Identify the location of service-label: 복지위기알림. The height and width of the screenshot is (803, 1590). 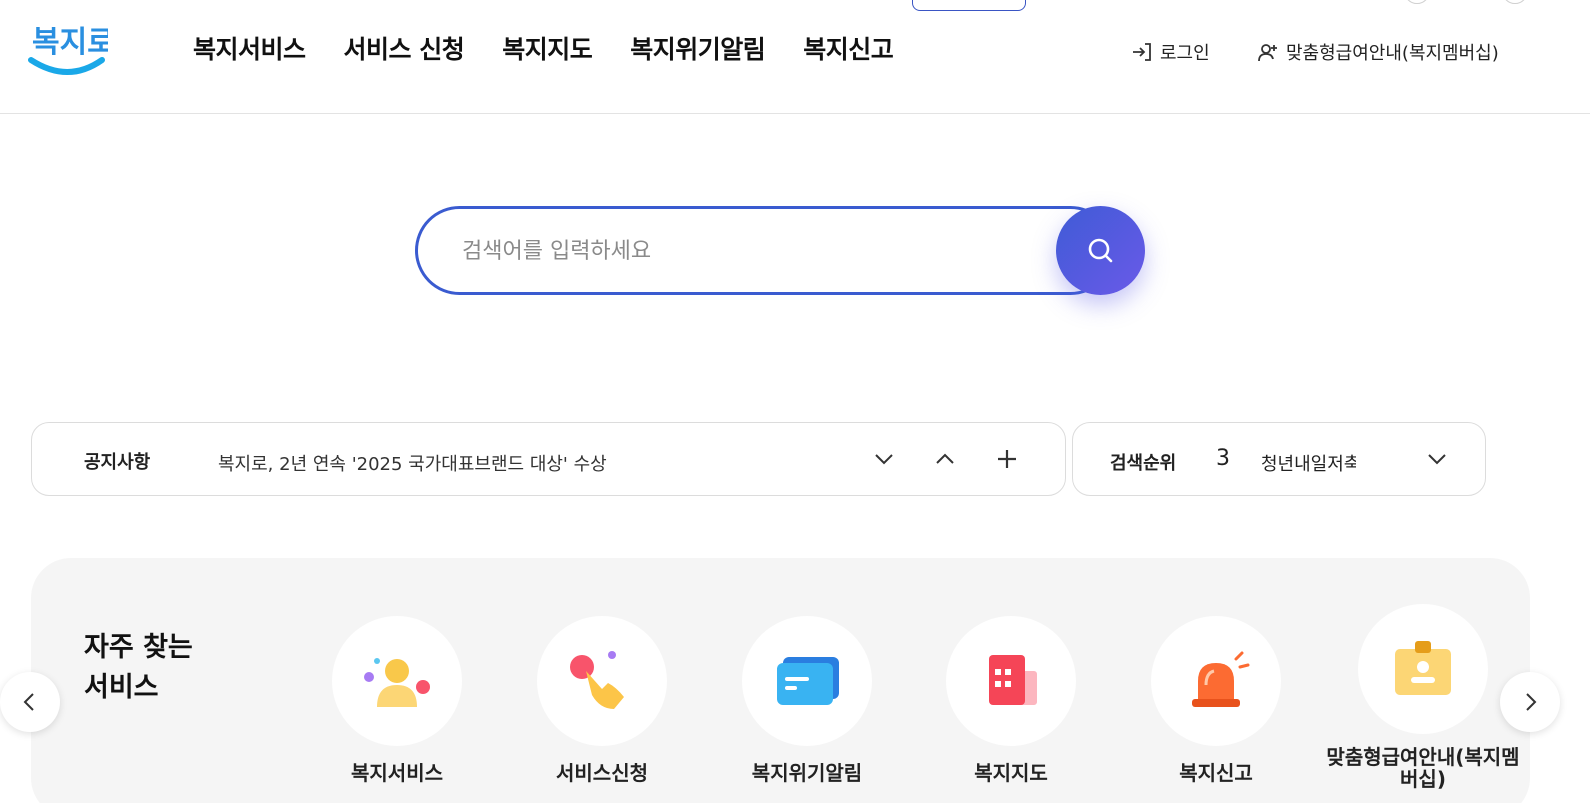
(807, 773).